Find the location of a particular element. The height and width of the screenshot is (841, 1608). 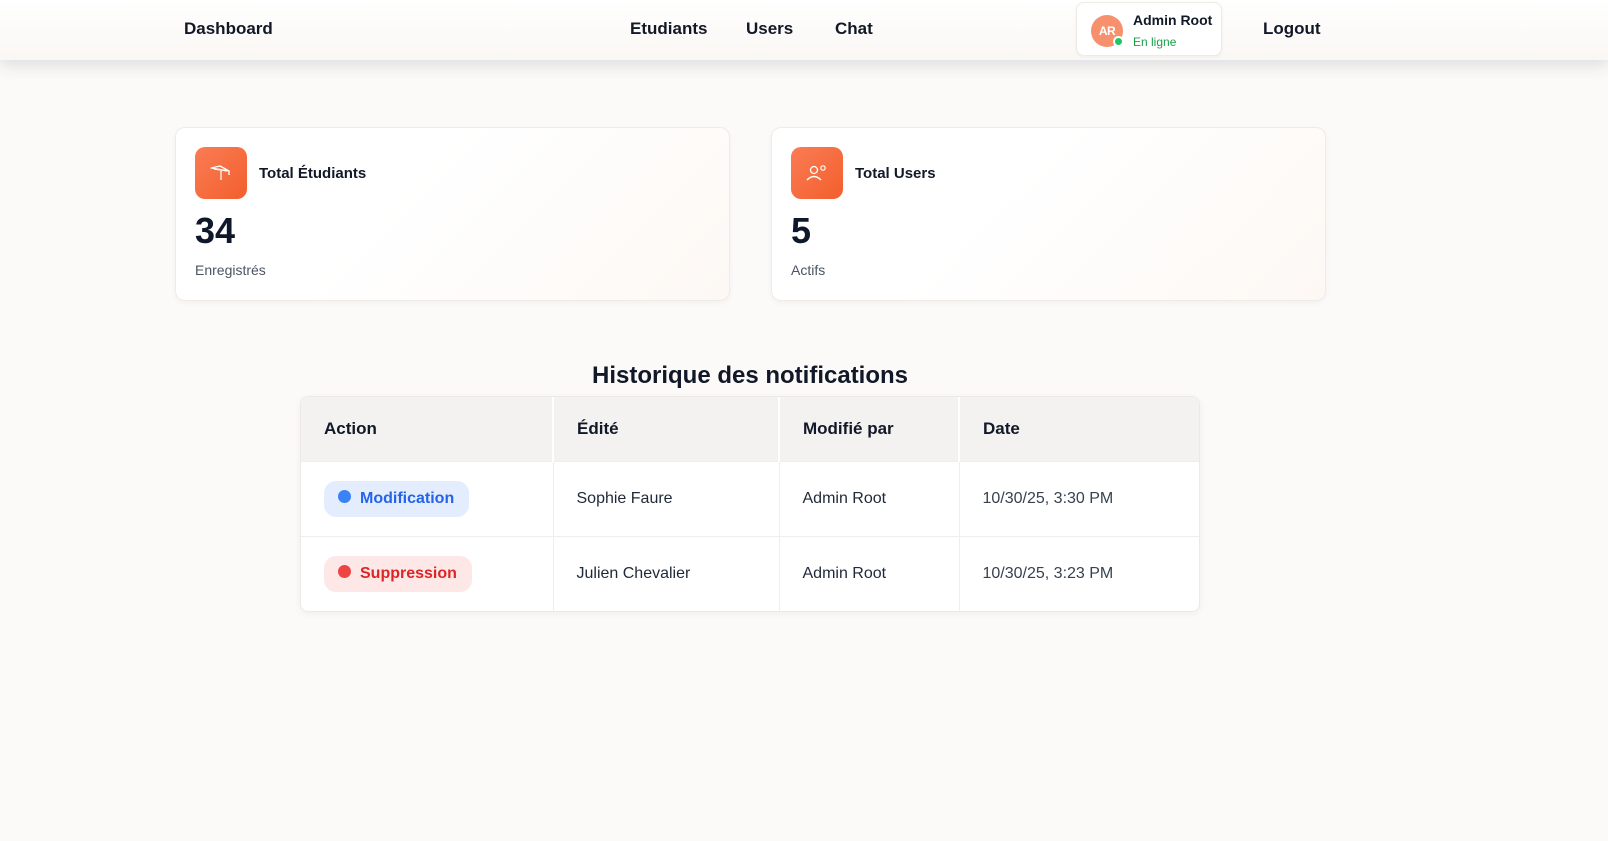

stat-title: Total Users is located at coordinates (895, 173).